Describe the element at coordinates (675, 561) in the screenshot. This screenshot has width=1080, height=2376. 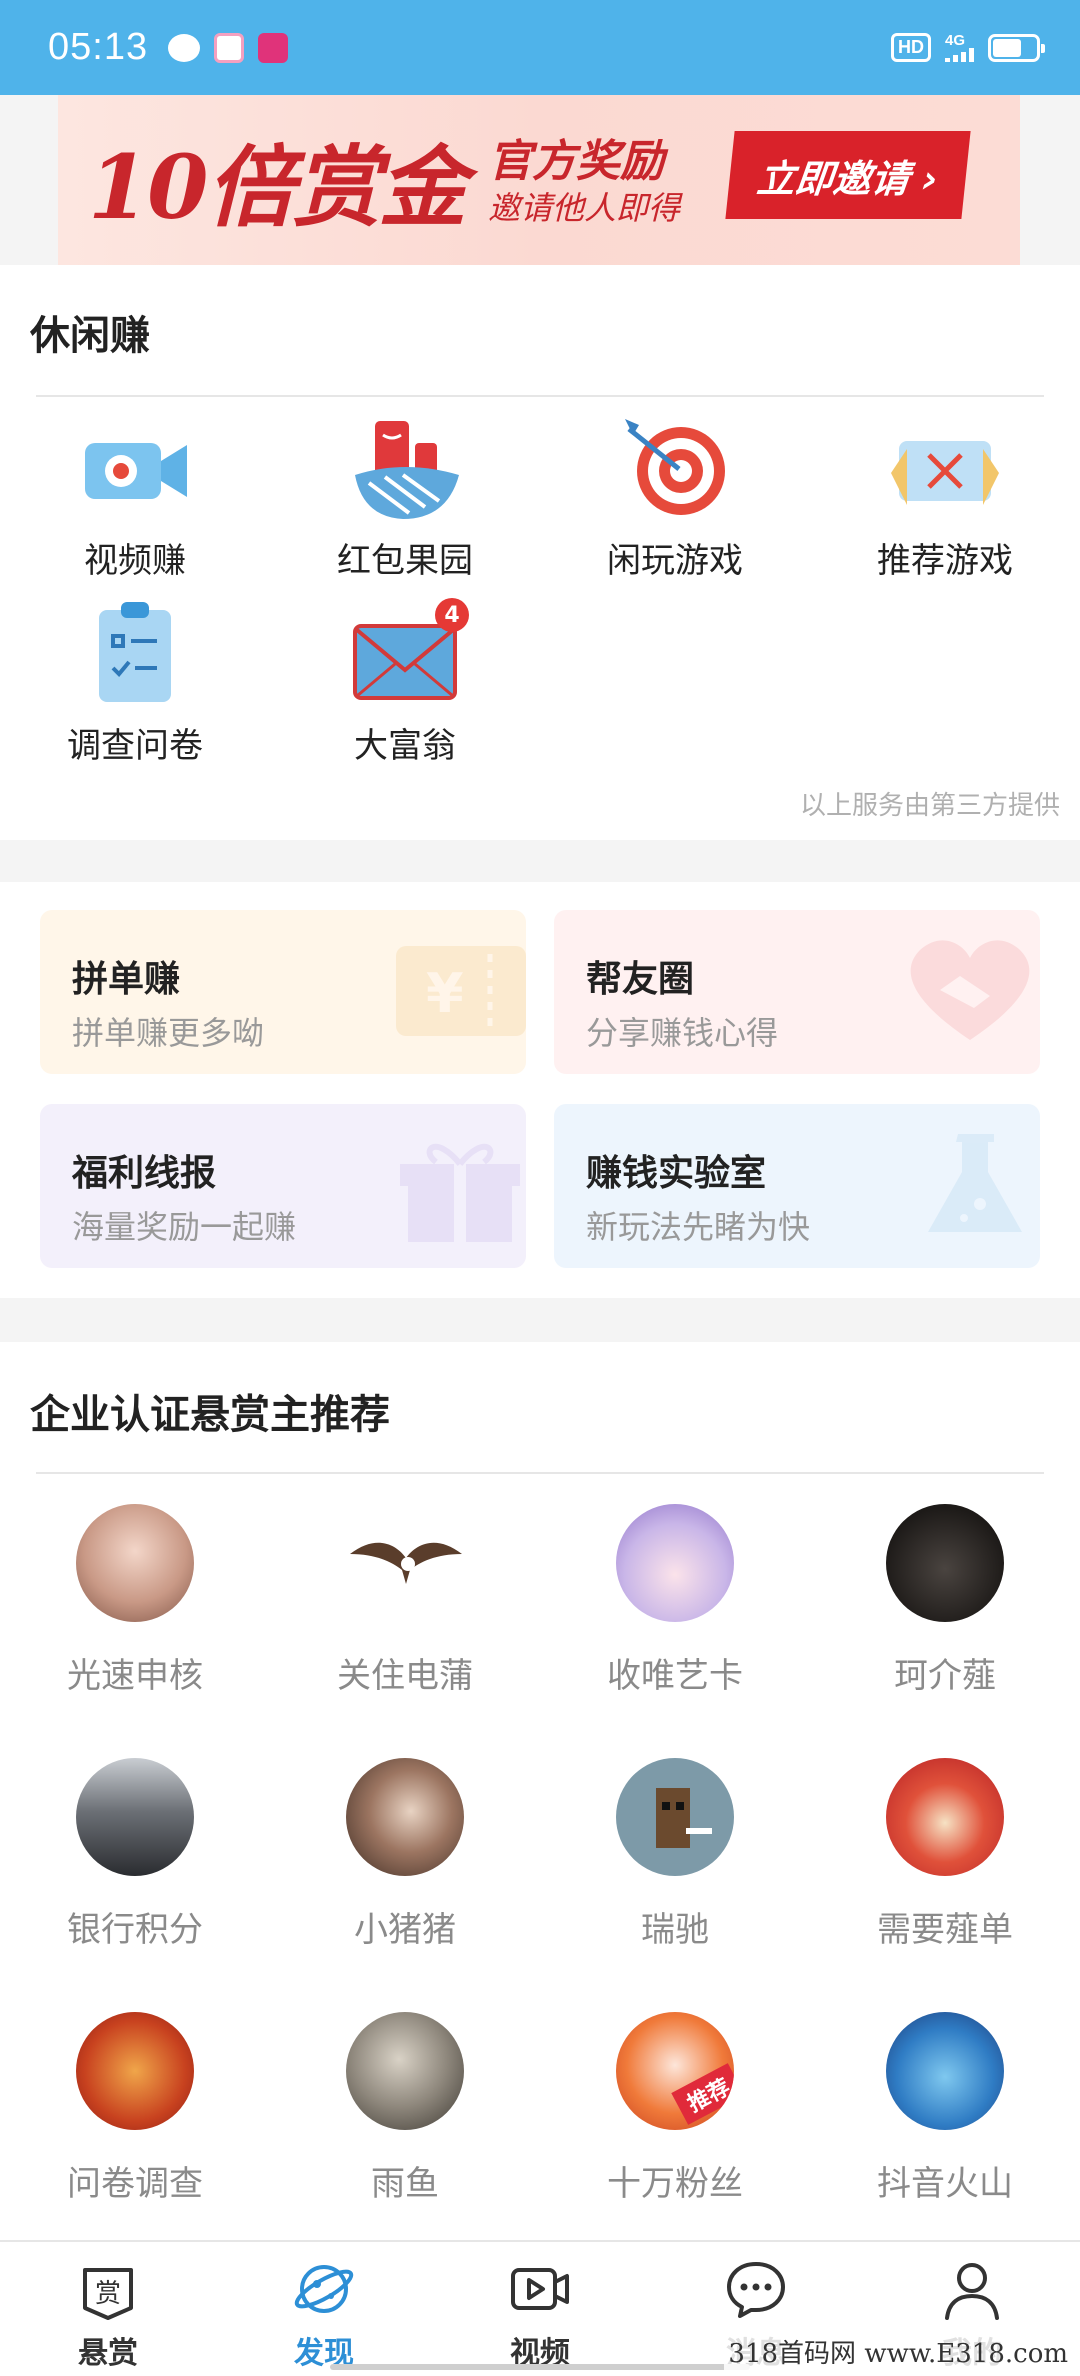
I see `grid-item-label: 闲玩游戏` at that location.